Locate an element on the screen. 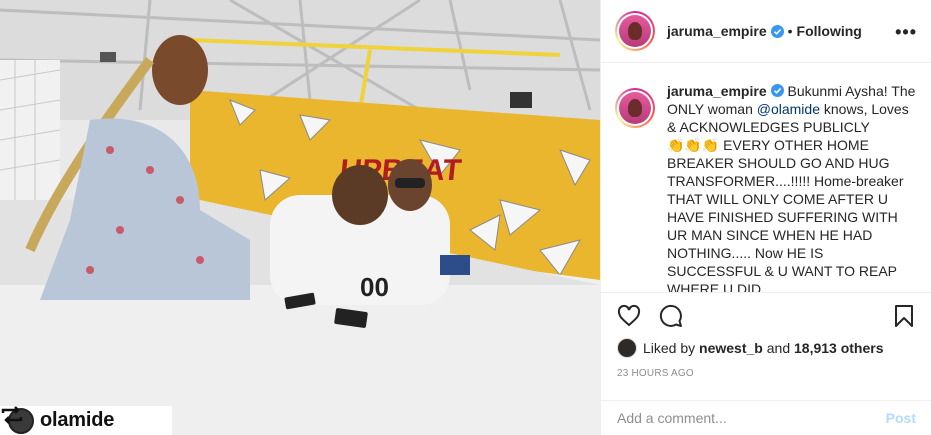 The image size is (931, 435). liker-avatar is located at coordinates (627, 348).